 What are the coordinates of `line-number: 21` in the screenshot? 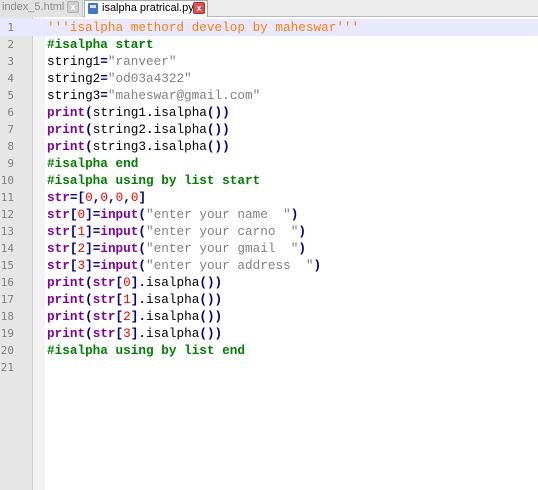 It's located at (7, 367).